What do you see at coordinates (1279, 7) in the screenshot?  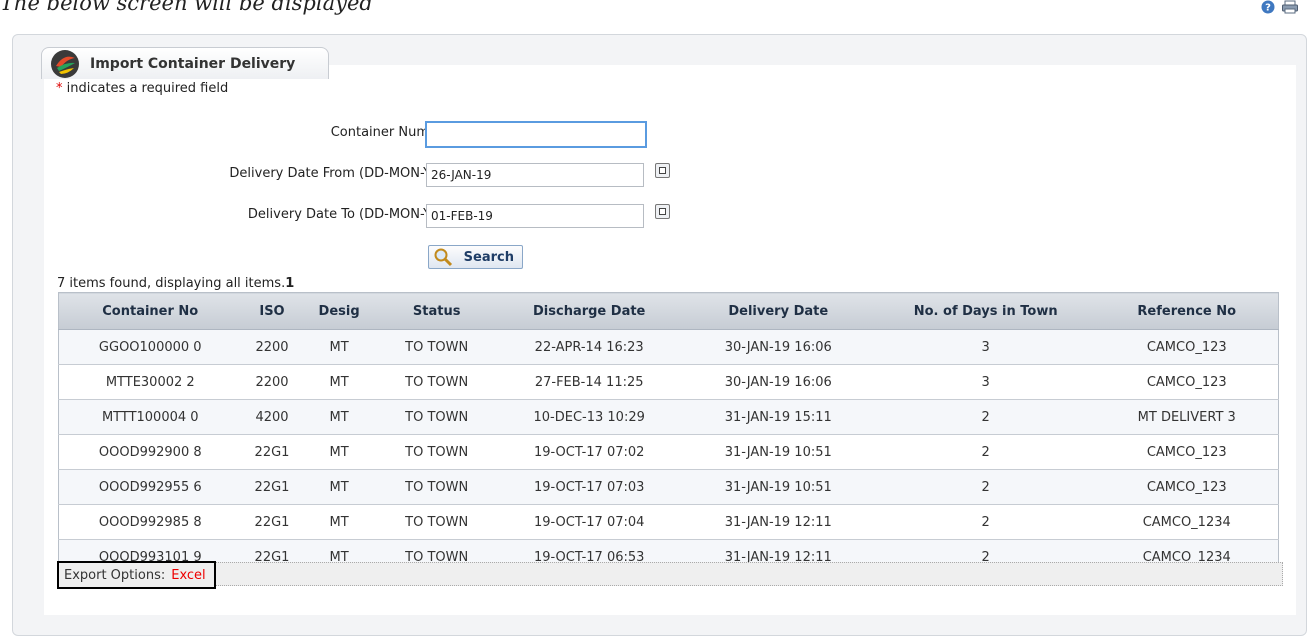 I see `top-toolbar: ?` at bounding box center [1279, 7].